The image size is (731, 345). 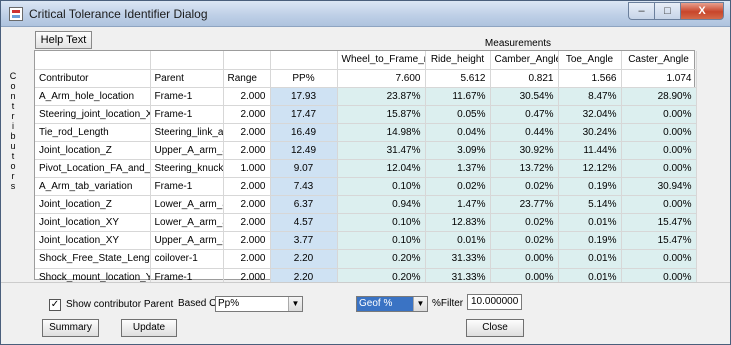 I want to click on show-parent-checkbox: ✓, so click(x=55, y=305).